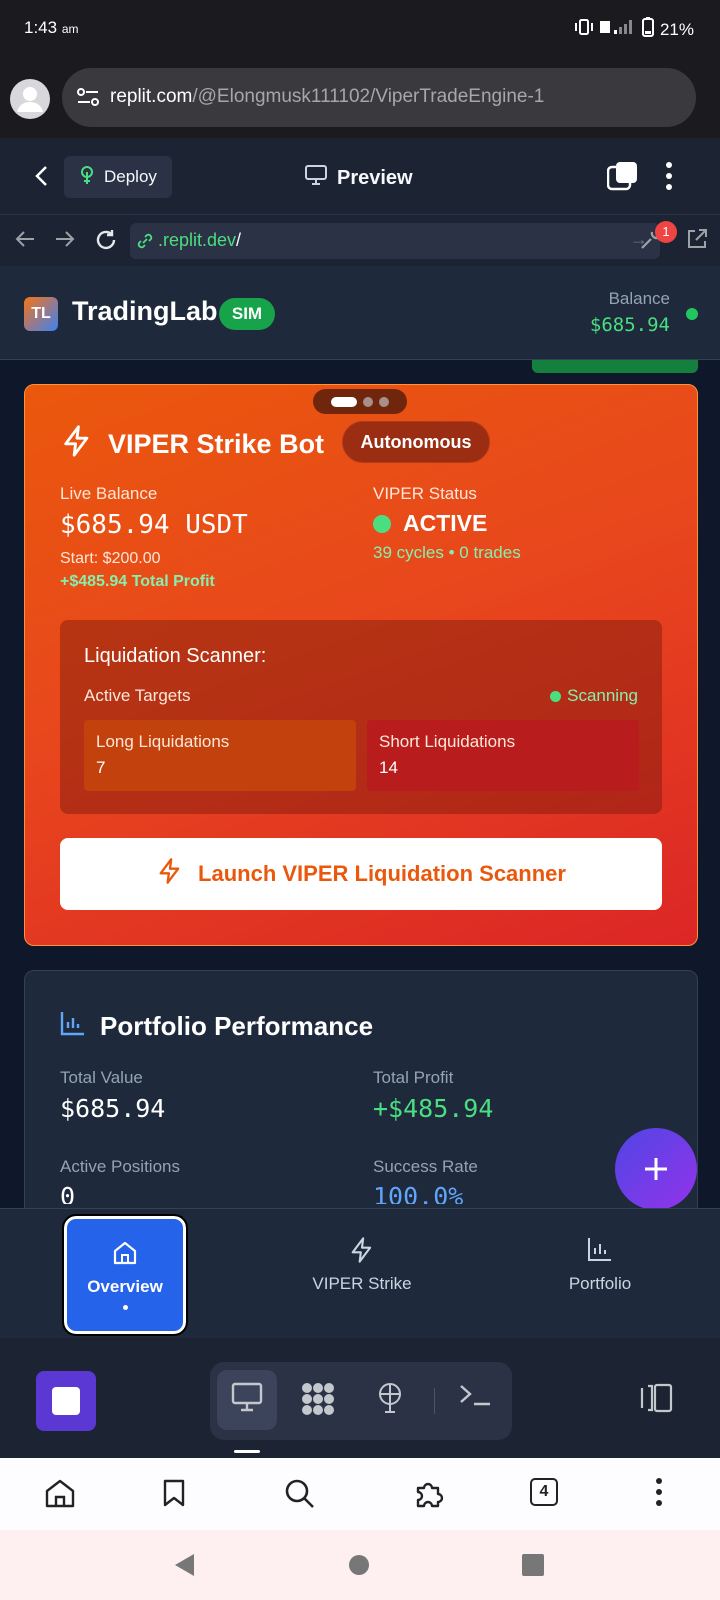 The image size is (720, 1600). Describe the element at coordinates (395, 241) in the screenshot. I see `preview-url-field: .replit.dev/ →` at that location.